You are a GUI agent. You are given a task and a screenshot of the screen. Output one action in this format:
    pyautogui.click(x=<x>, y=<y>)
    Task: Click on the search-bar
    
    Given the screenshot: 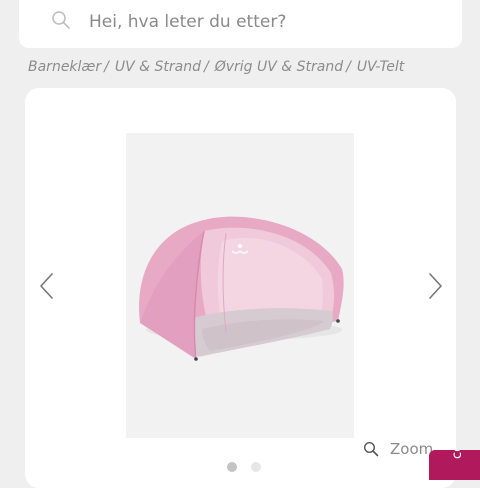 What is the action you would take?
    pyautogui.click(x=240, y=24)
    